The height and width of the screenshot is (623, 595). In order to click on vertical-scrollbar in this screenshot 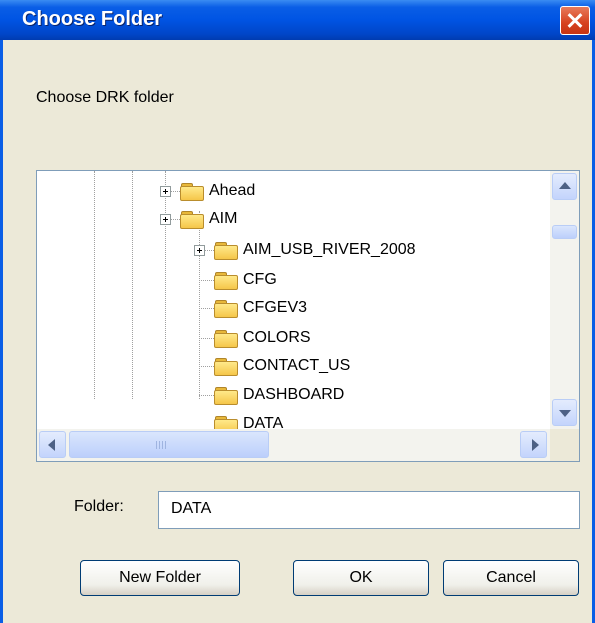, I will do `click(564, 300)`.